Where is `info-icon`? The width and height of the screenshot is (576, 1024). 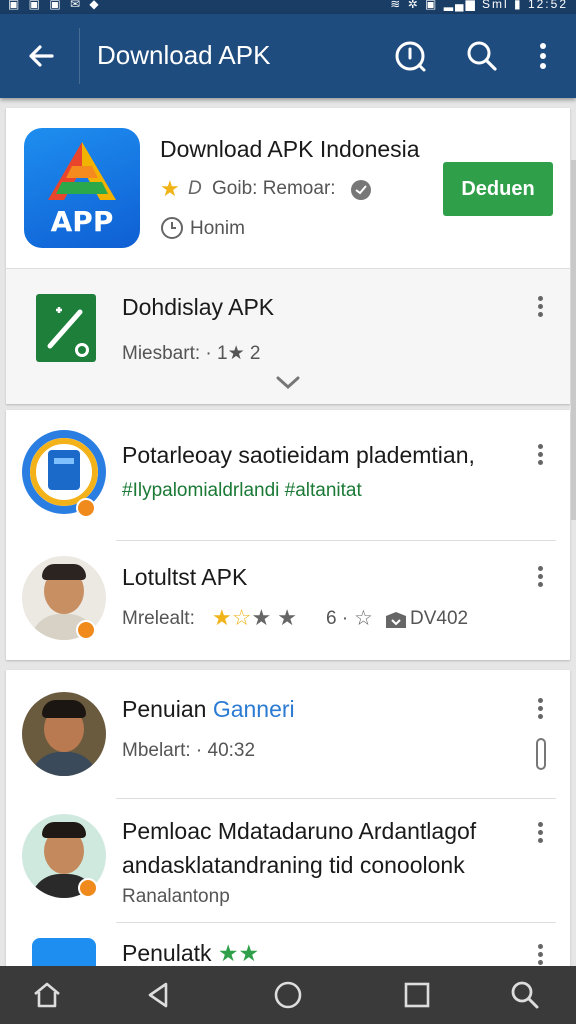 info-icon is located at coordinates (410, 56).